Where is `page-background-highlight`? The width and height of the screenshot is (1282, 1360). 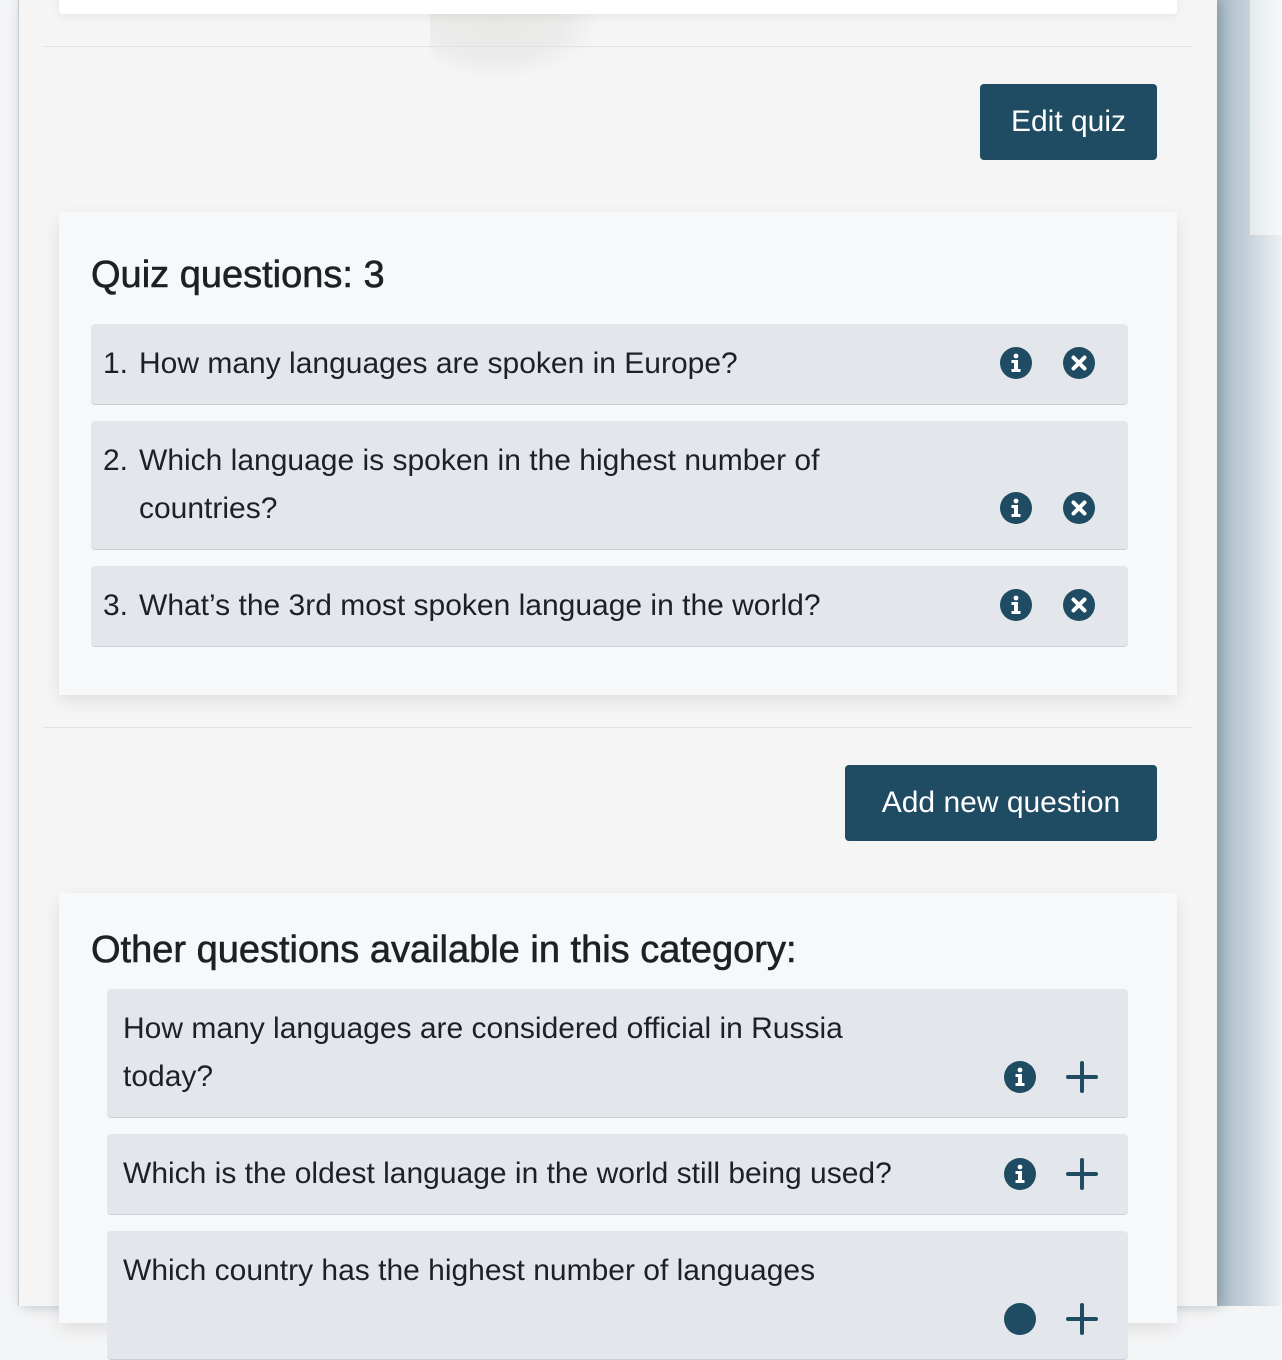
page-background-highlight is located at coordinates (1266, 117).